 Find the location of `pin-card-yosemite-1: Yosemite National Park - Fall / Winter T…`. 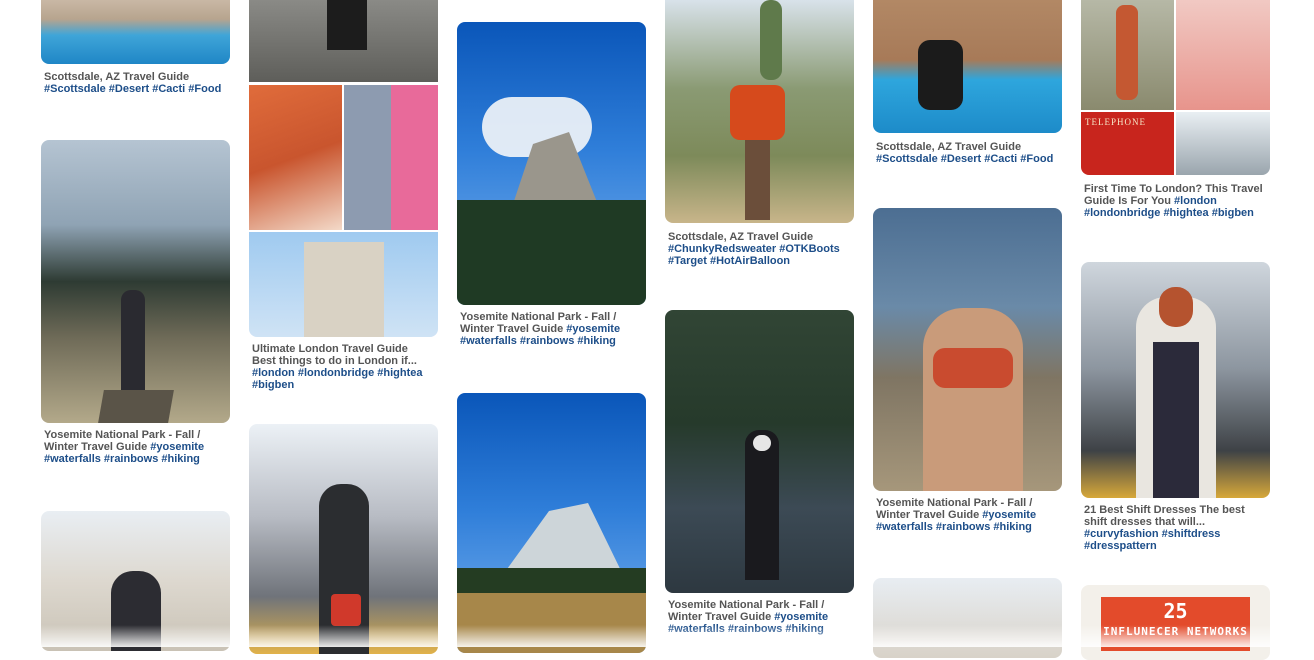

pin-card-yosemite-1: Yosemite National Park - Fall / Winter T… is located at coordinates (135, 302).